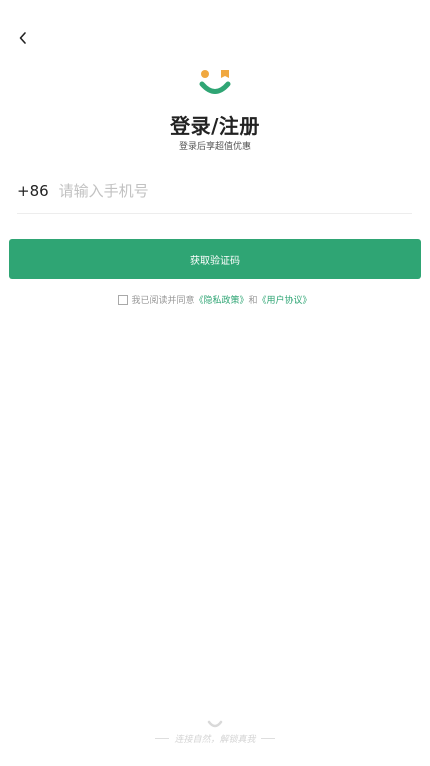 The width and height of the screenshot is (430, 766). What do you see at coordinates (235, 190) in the screenshot?
I see `phone-input` at bounding box center [235, 190].